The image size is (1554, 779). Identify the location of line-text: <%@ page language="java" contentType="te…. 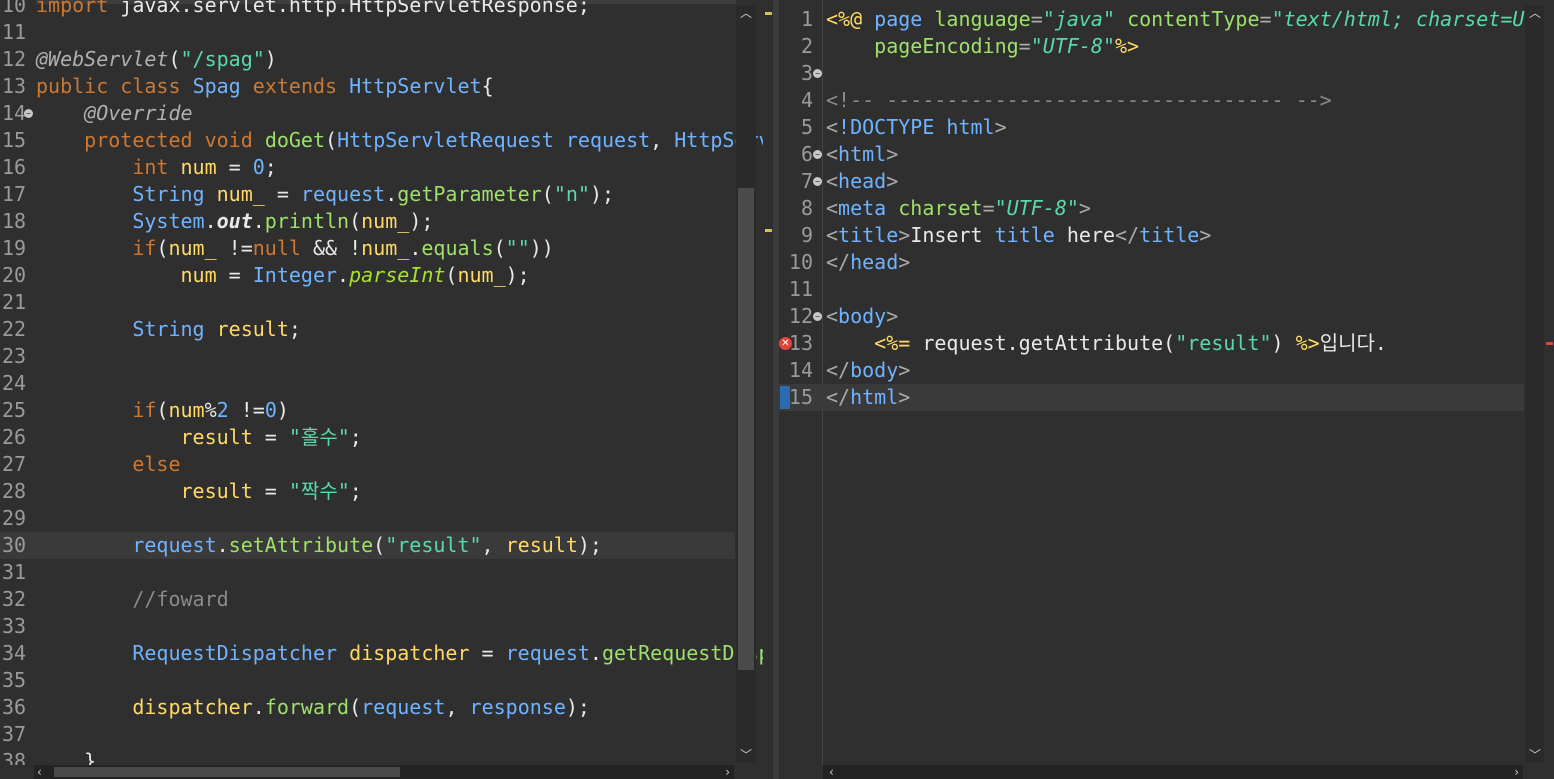
(1190, 19).